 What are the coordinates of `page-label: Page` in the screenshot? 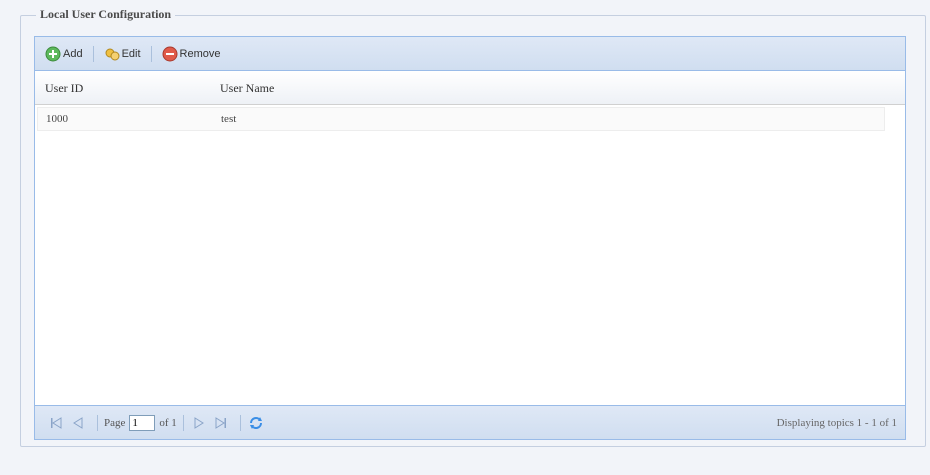 It's located at (115, 422).